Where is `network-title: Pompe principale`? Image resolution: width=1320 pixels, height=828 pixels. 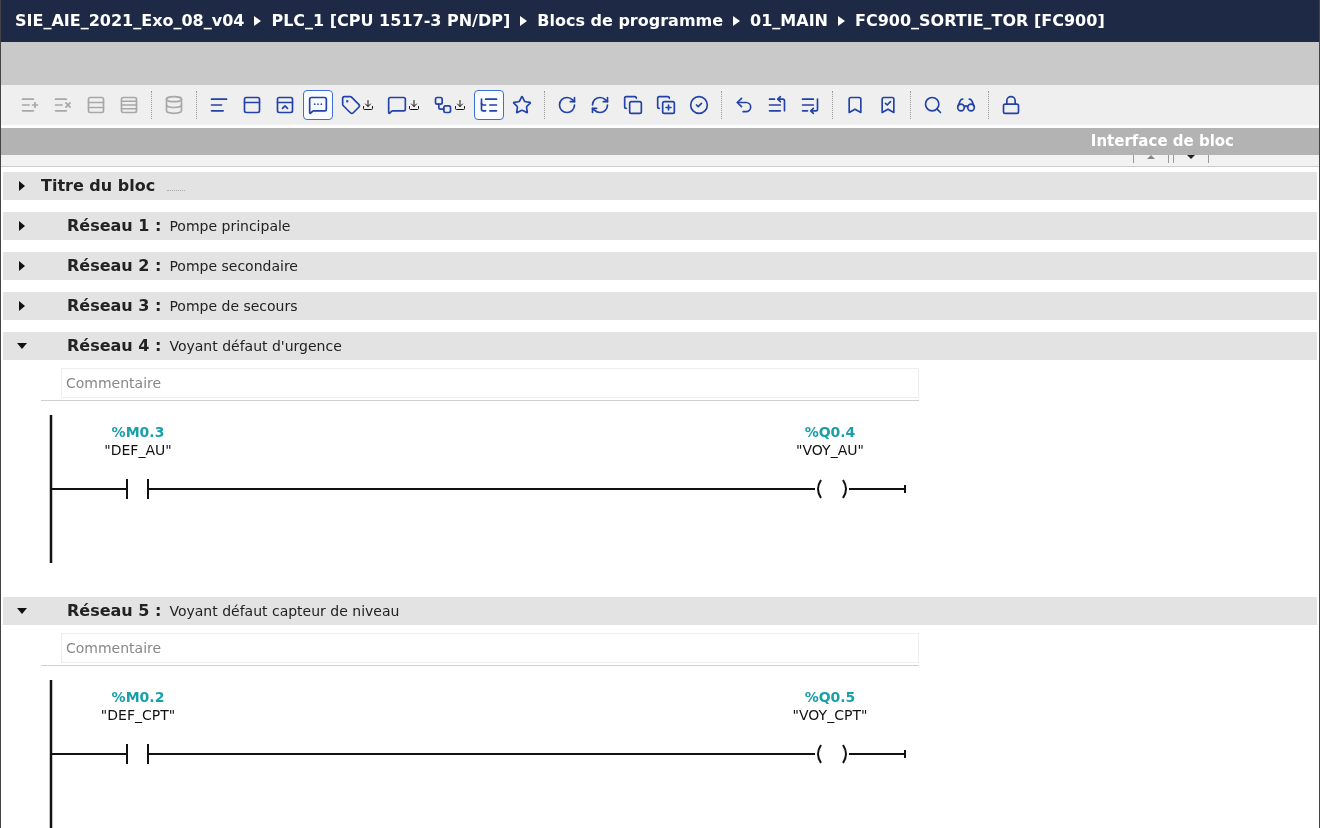 network-title: Pompe principale is located at coordinates (230, 226).